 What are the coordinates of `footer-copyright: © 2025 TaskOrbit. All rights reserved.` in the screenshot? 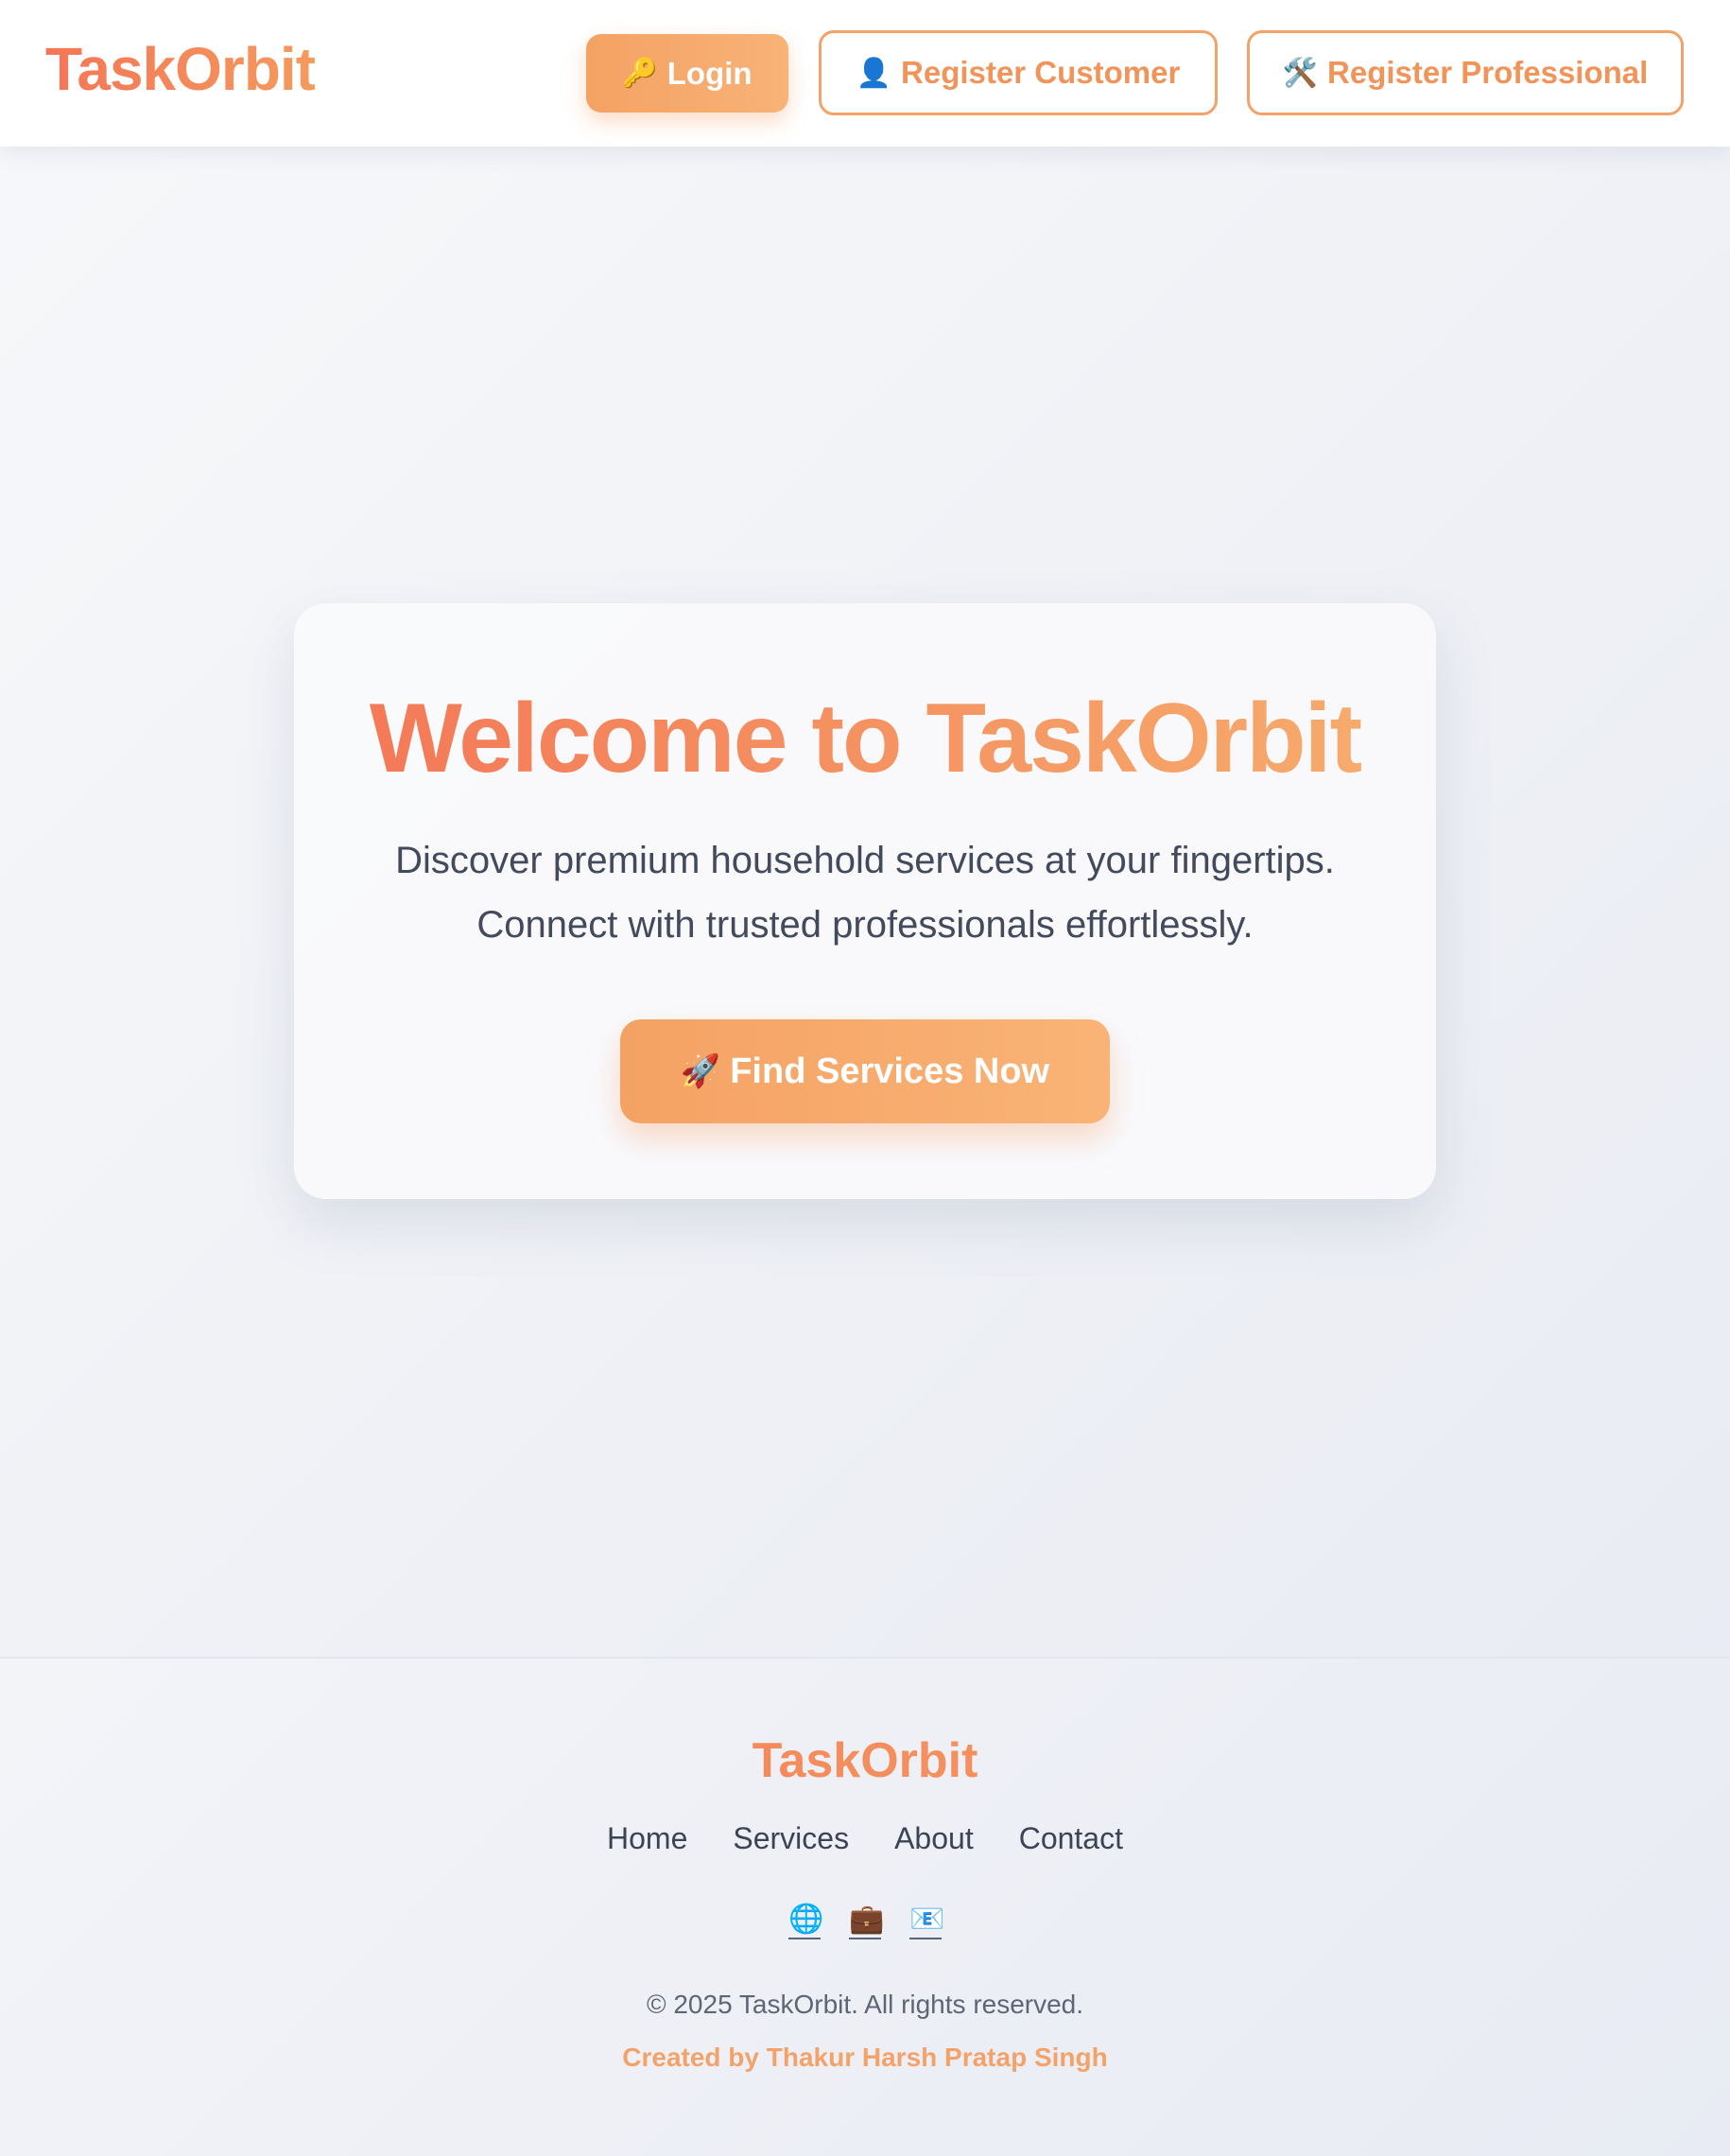 It's located at (865, 2005).